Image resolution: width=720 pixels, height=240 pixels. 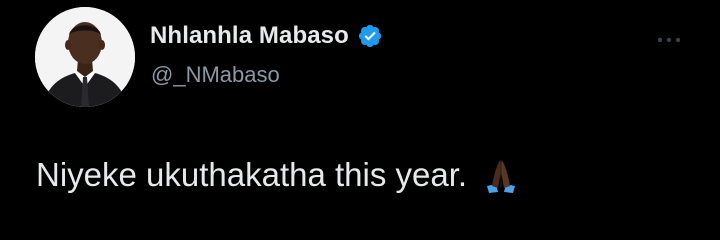 I want to click on author-name-row: Nhlanhla Mabaso, so click(x=266, y=36).